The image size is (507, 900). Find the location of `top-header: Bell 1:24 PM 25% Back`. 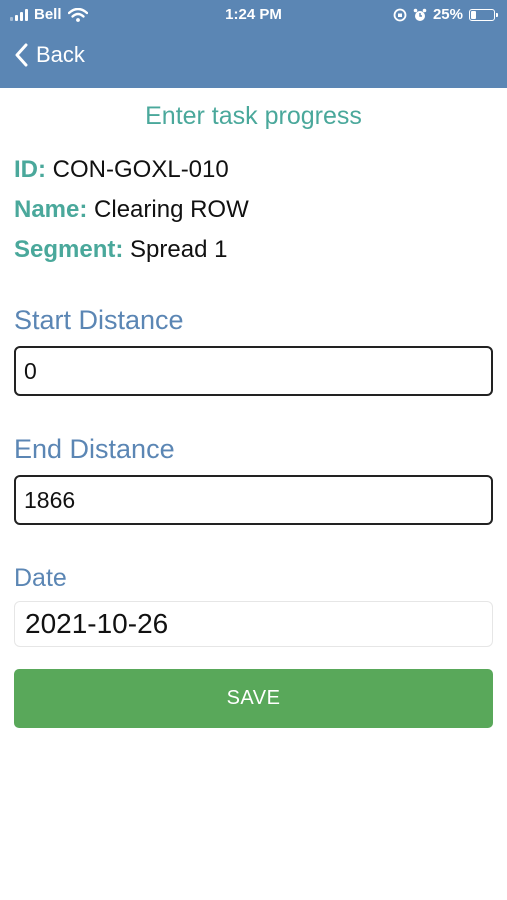

top-header: Bell 1:24 PM 25% Back is located at coordinates (253, 44).